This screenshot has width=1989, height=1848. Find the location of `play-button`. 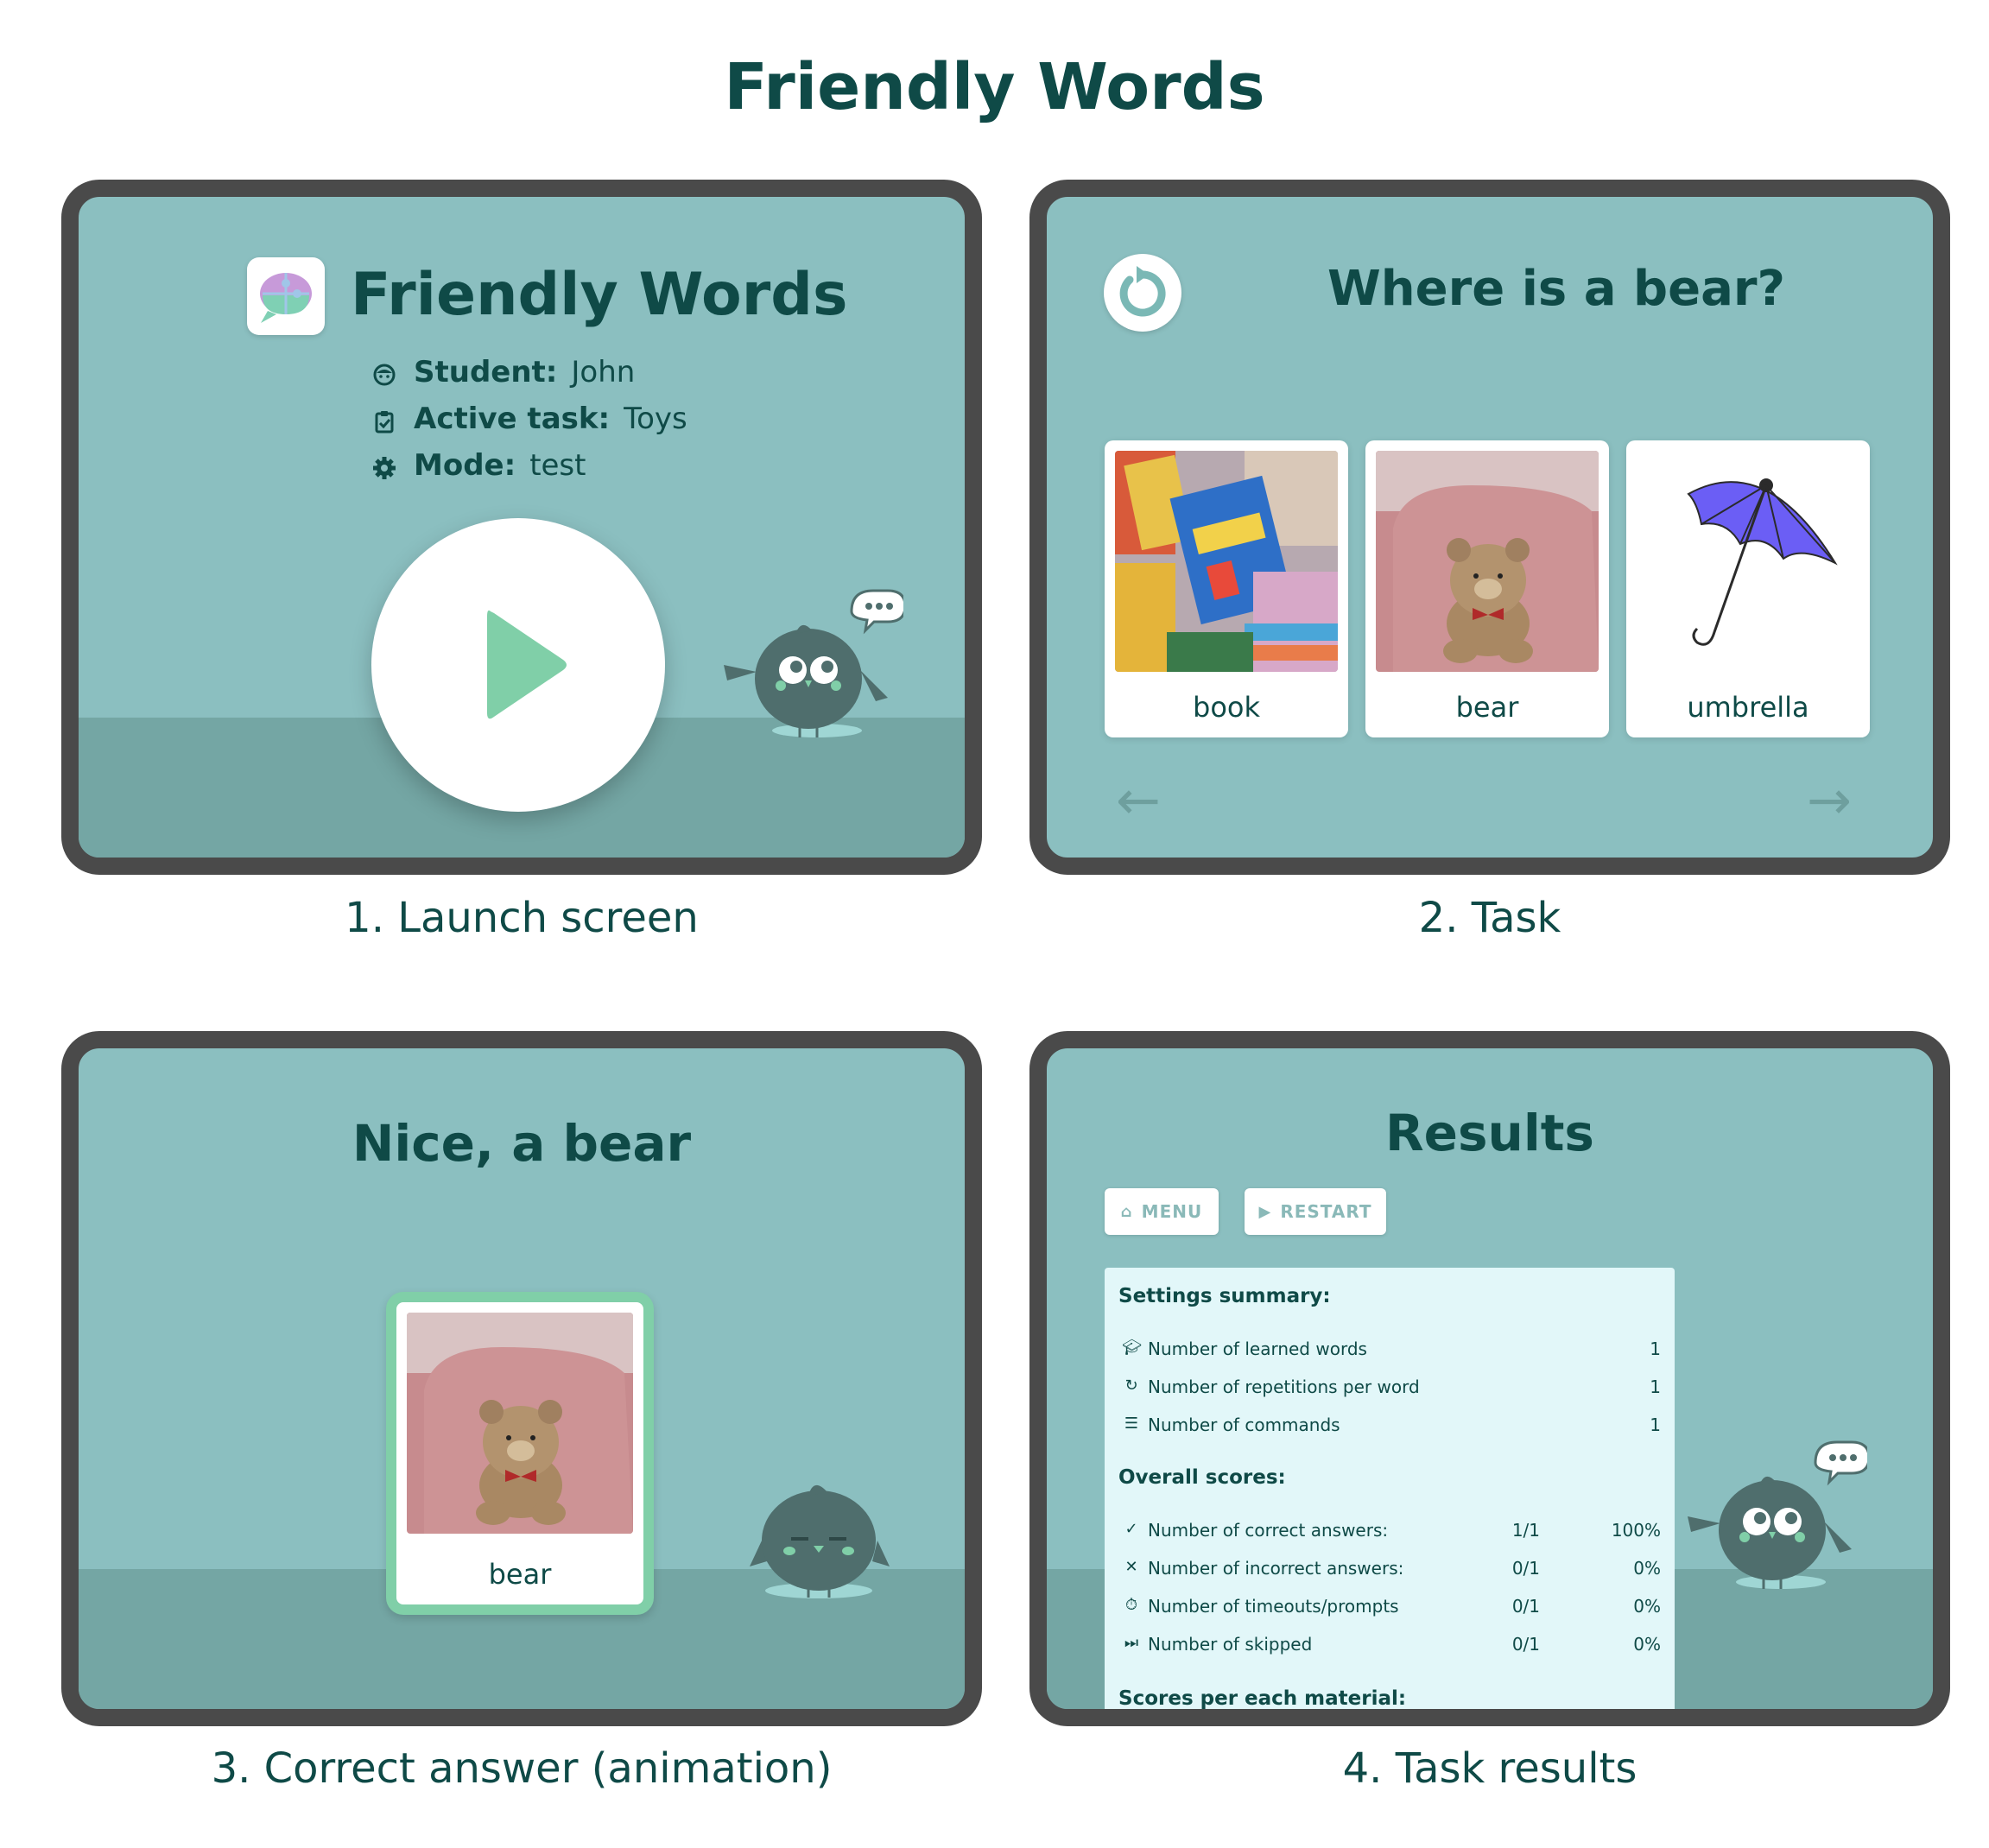

play-button is located at coordinates (518, 665).